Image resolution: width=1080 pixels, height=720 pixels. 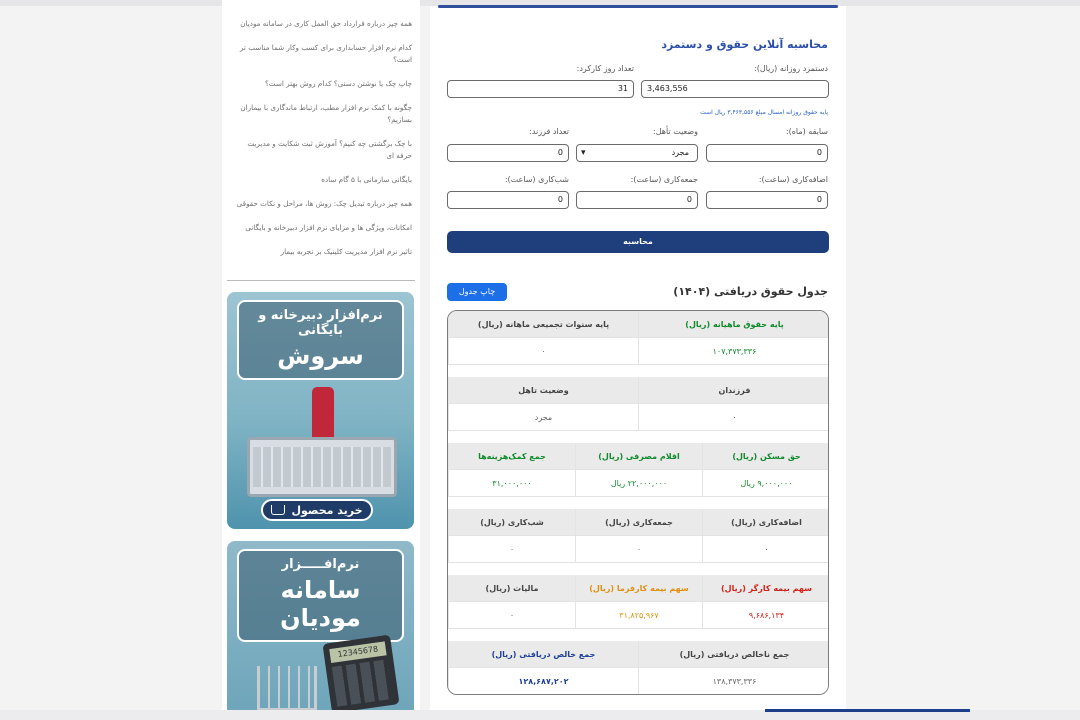 I want to click on children-value: ۰, so click(x=733, y=417).